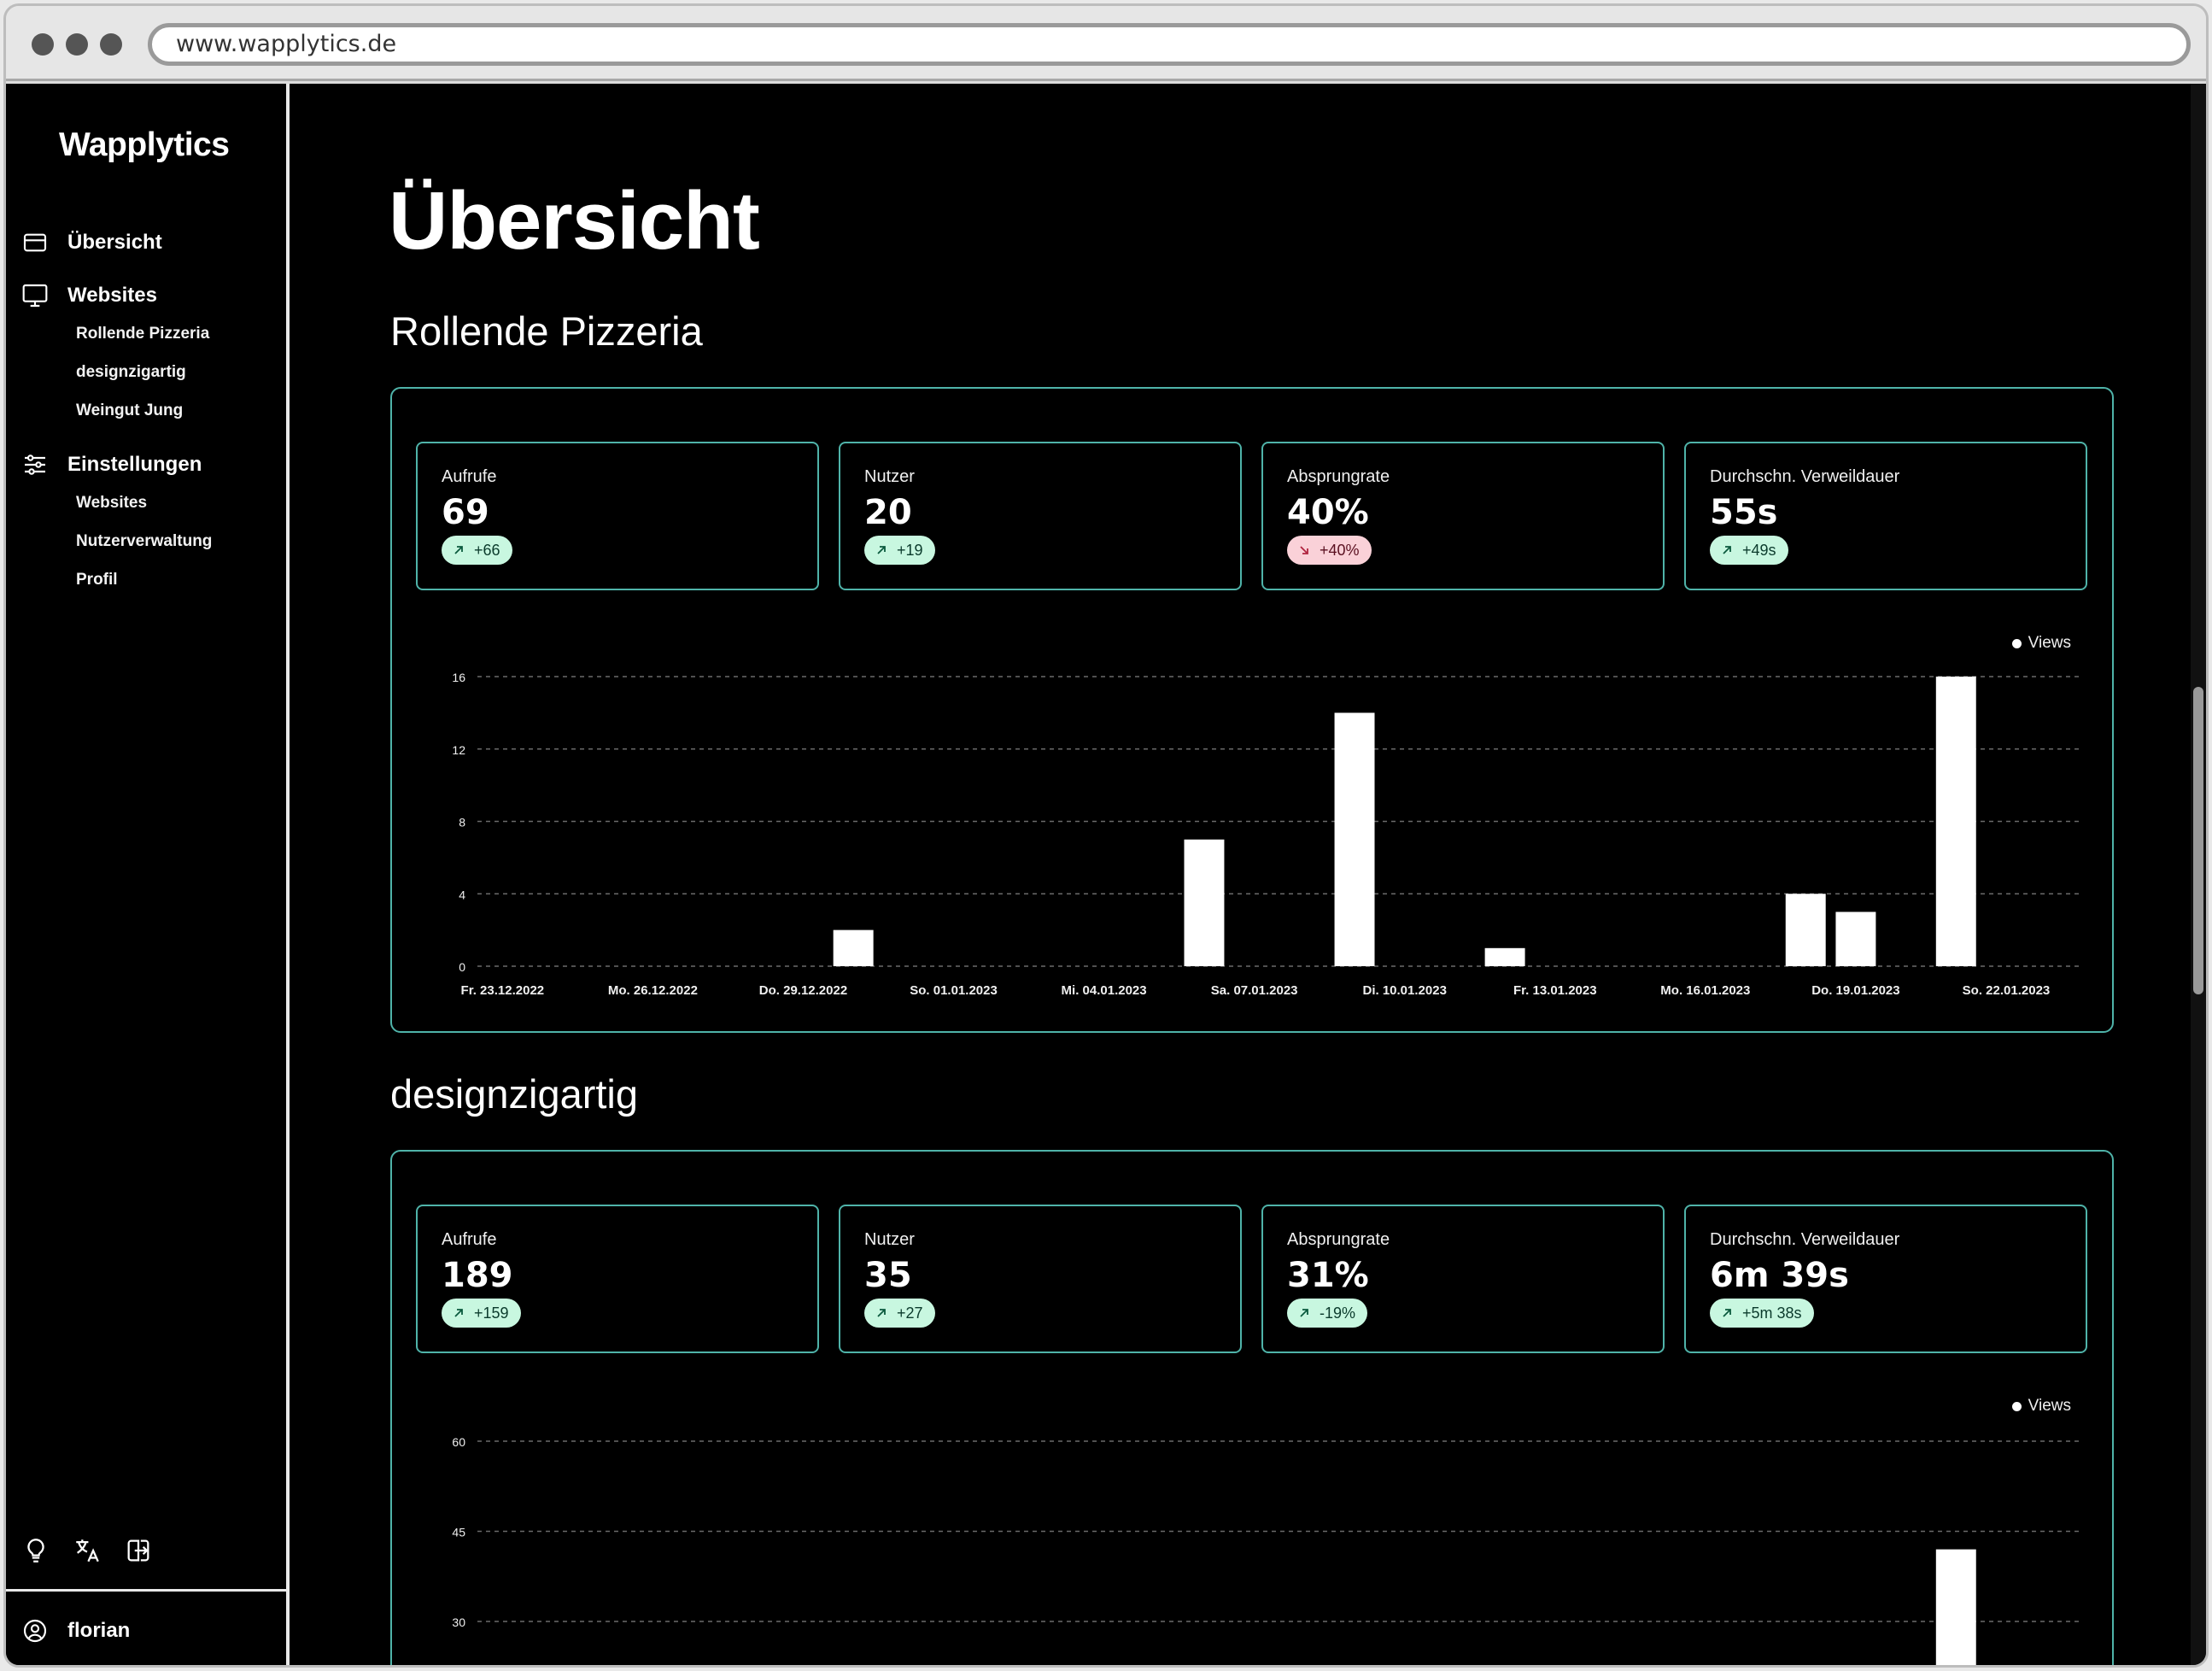  What do you see at coordinates (459, 750) in the screenshot?
I see `y-tick-label: 12` at bounding box center [459, 750].